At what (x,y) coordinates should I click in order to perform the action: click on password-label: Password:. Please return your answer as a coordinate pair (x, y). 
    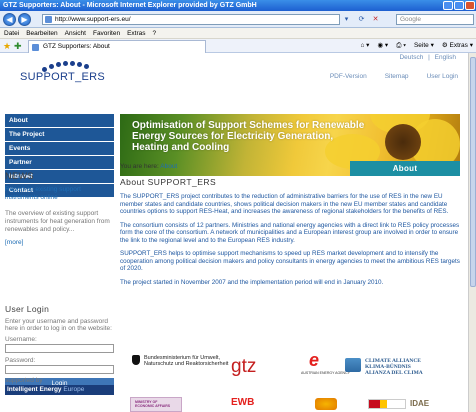
    Looking at the image, I should click on (20, 360).